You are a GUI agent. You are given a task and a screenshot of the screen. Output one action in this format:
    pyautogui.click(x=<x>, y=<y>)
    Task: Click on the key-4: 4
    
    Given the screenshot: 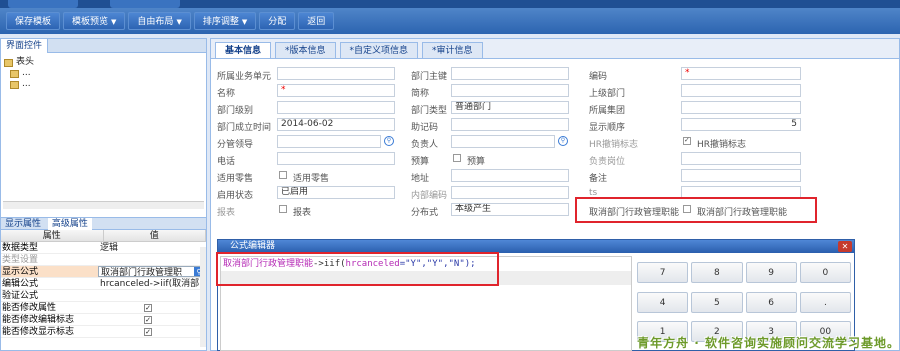 What is the action you would take?
    pyautogui.click(x=663, y=302)
    